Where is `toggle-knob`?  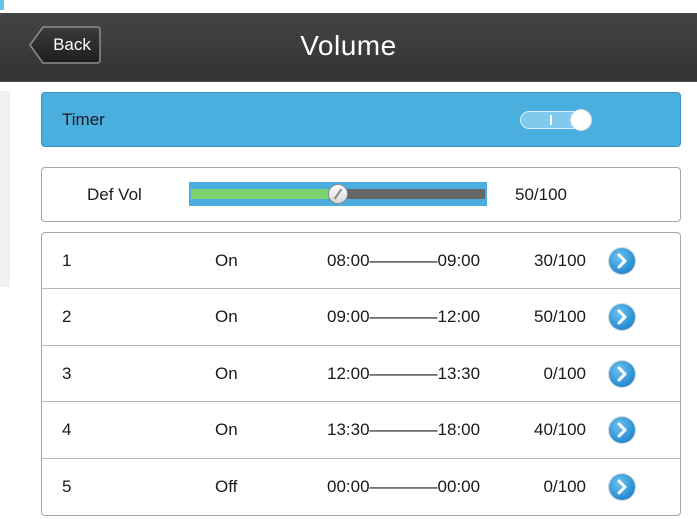
toggle-knob is located at coordinates (581, 120).